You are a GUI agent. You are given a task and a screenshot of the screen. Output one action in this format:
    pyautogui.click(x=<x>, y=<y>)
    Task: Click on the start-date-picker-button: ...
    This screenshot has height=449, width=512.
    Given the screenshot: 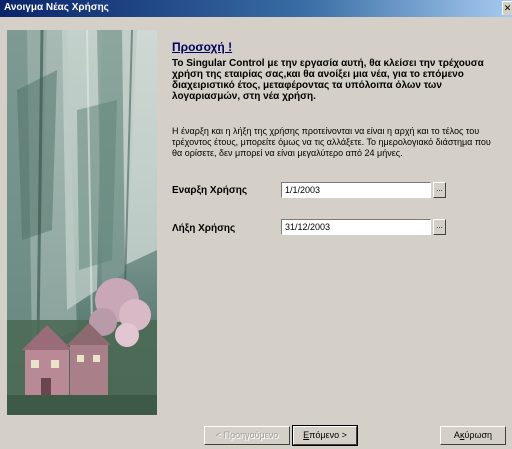 What is the action you would take?
    pyautogui.click(x=439, y=190)
    